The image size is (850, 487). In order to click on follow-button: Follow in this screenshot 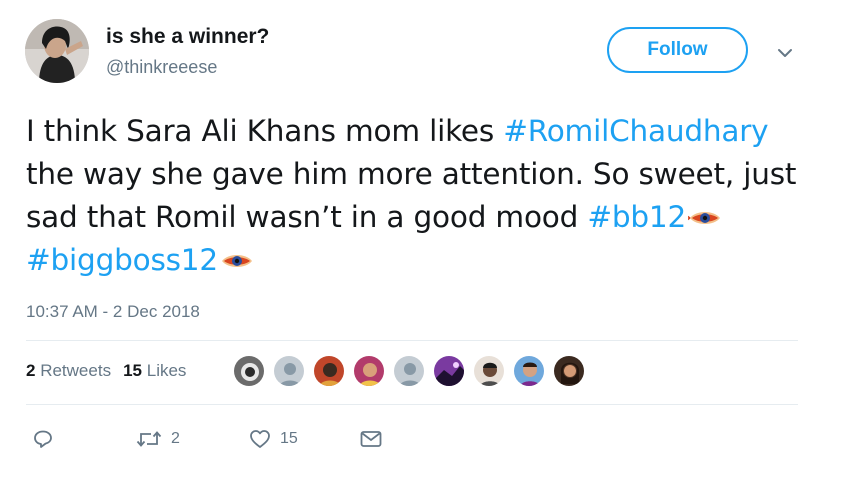, I will do `click(677, 50)`.